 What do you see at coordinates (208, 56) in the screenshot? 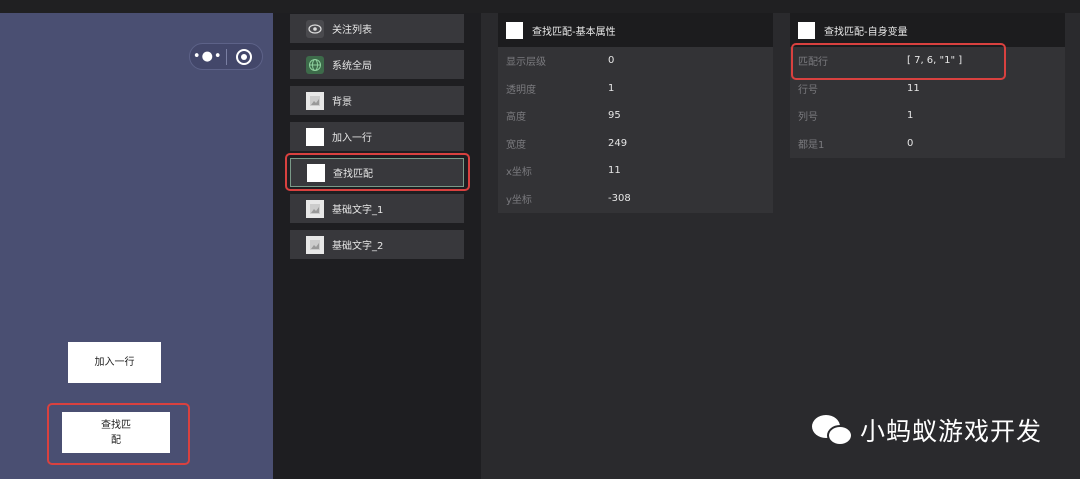
I see `more-icon: •●•` at bounding box center [208, 56].